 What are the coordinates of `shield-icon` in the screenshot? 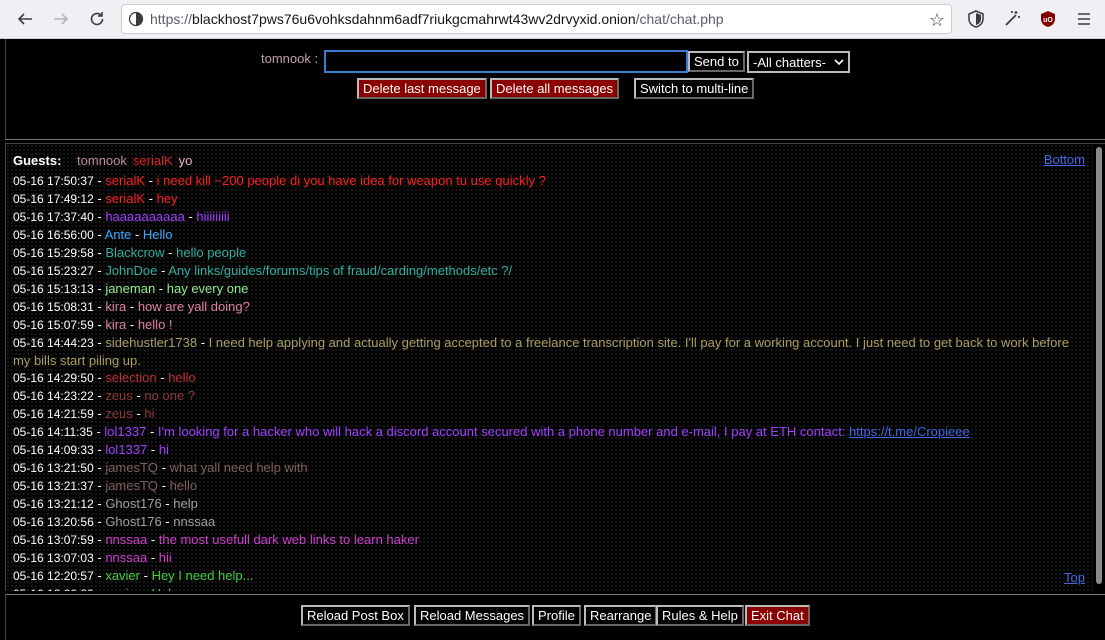 It's located at (976, 19).